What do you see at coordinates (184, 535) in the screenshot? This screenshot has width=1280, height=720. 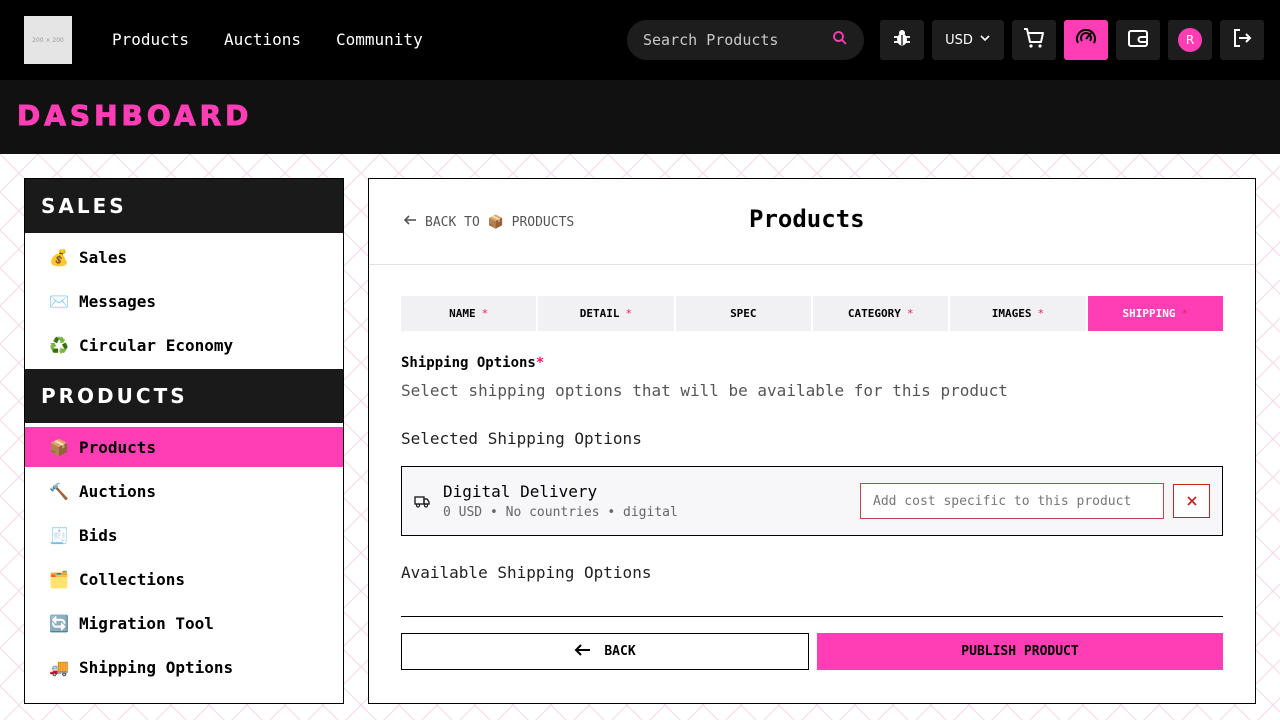 I see `sidebar-item-bids: 🧾 Bids` at bounding box center [184, 535].